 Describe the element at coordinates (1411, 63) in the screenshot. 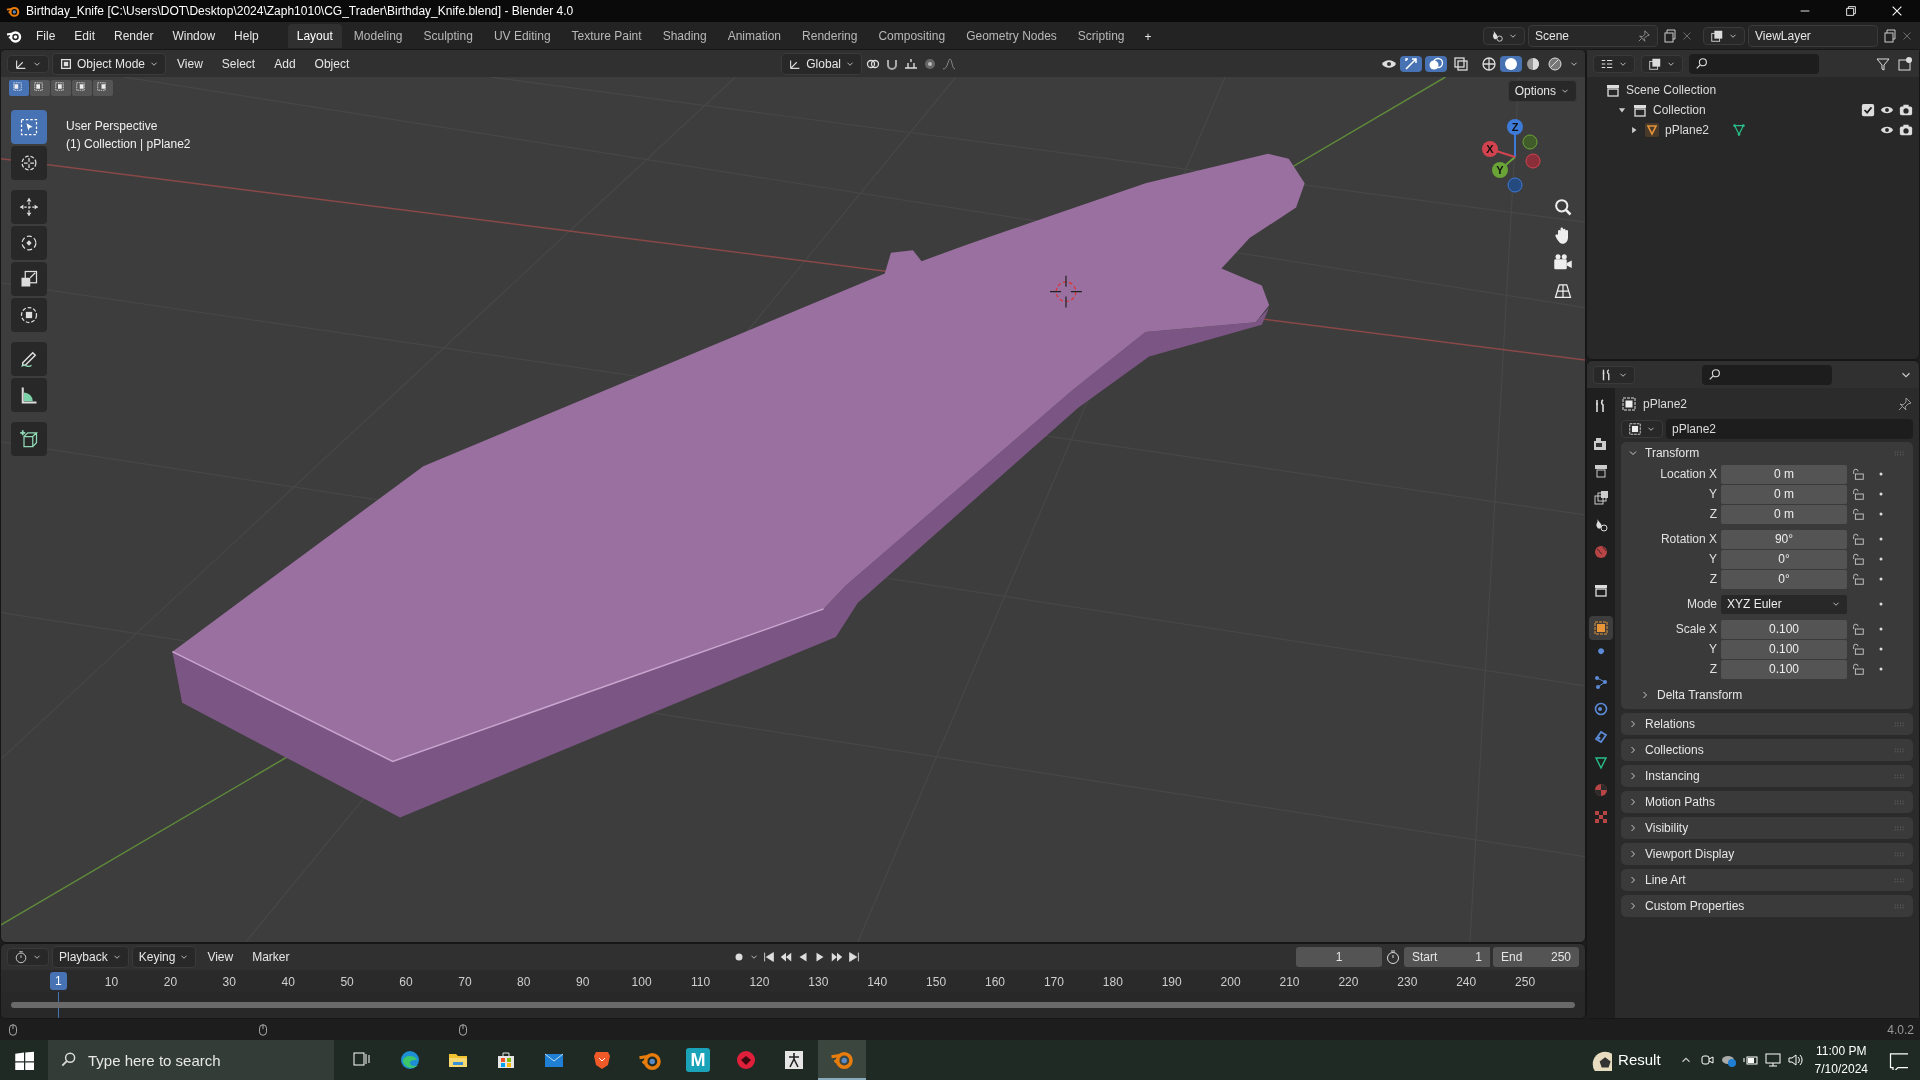

I see `gizmo-toggle` at that location.